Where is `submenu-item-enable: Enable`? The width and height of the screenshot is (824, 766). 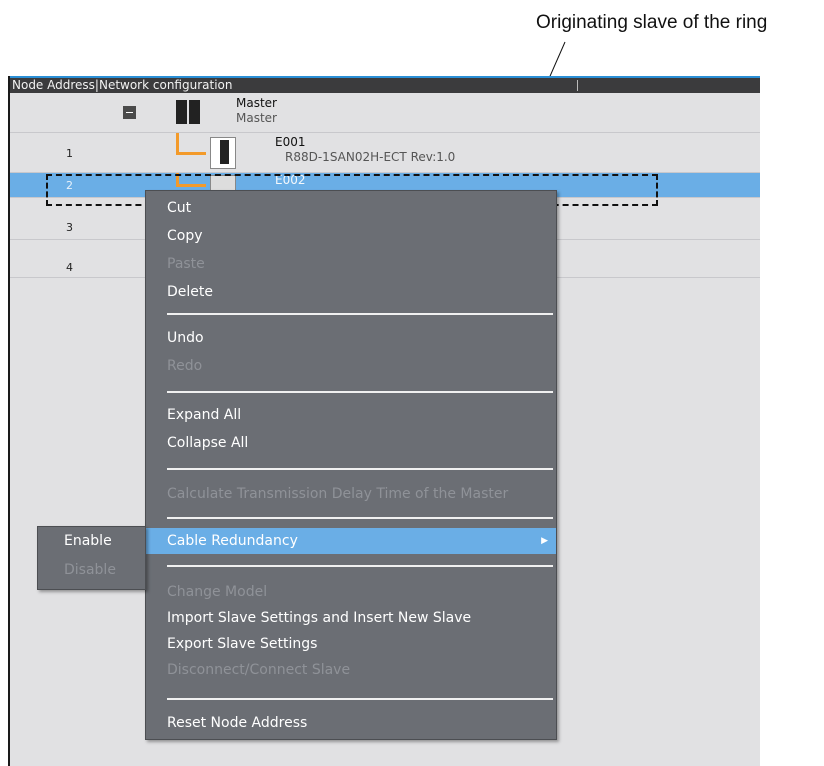
submenu-item-enable: Enable is located at coordinates (91, 541).